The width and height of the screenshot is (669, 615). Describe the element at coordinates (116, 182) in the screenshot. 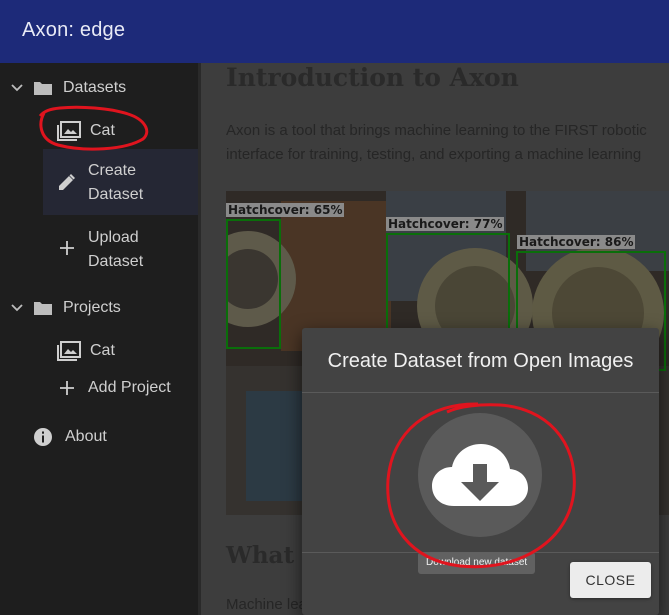

I see `sidebar-item-label: Create Dataset` at that location.